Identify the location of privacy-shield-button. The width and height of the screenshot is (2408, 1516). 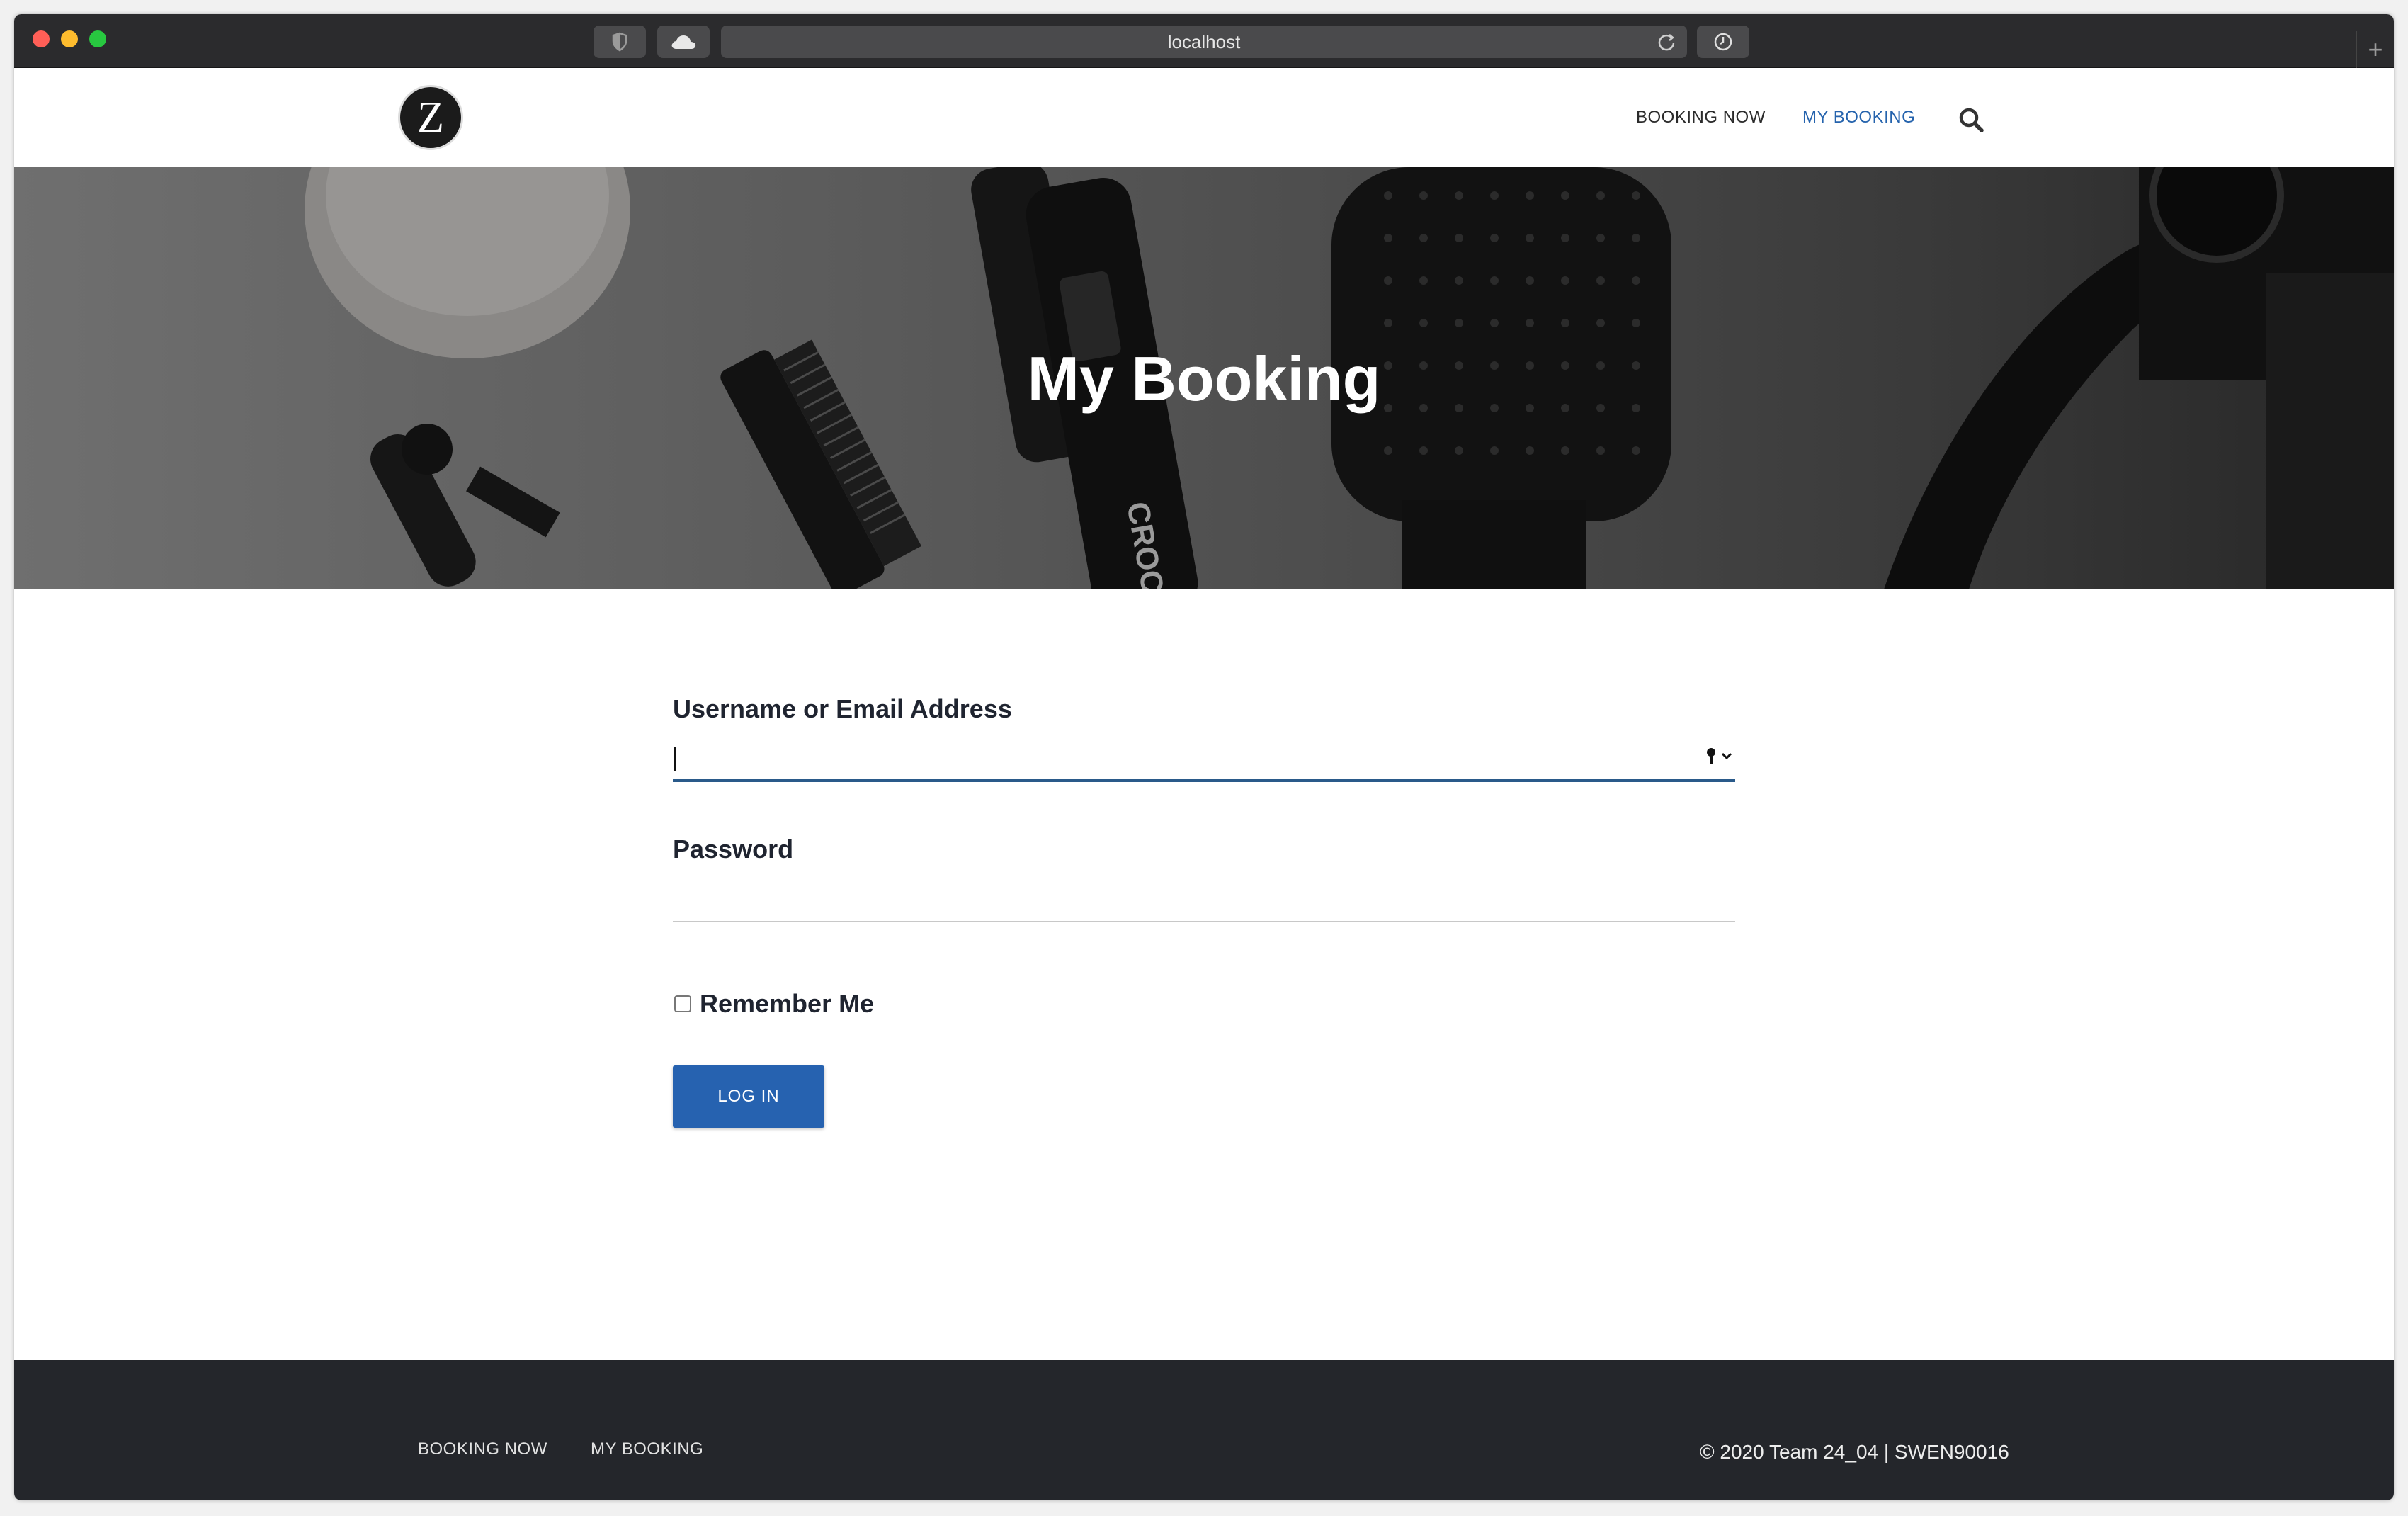
(620, 42).